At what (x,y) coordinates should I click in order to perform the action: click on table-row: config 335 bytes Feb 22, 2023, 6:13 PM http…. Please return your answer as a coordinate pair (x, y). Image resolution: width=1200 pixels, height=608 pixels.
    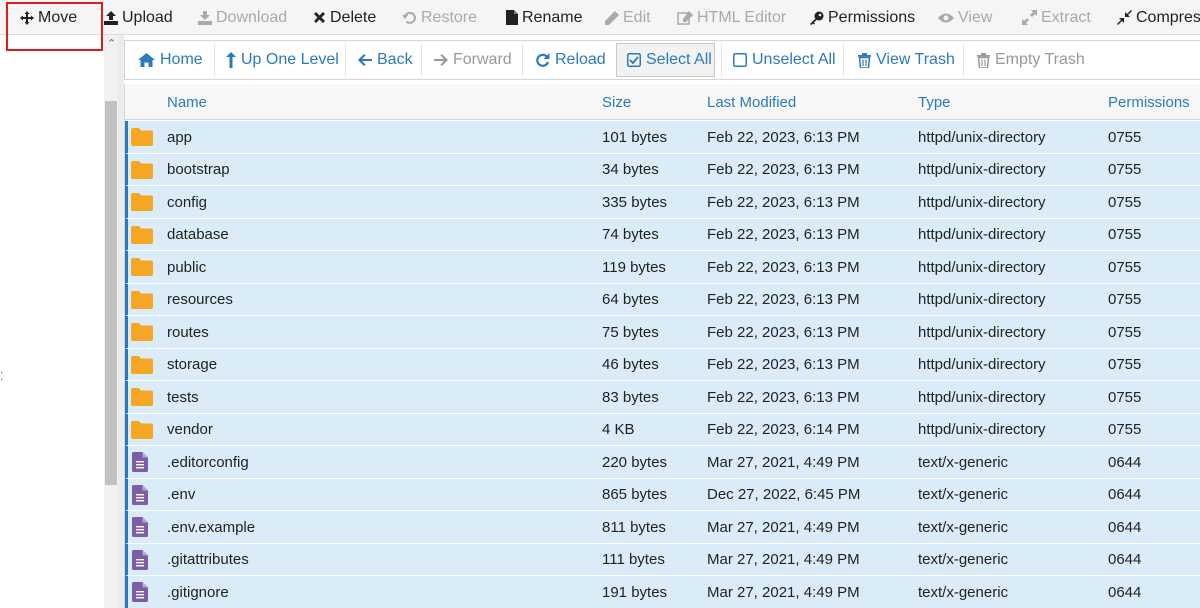
    Looking at the image, I should click on (662, 202).